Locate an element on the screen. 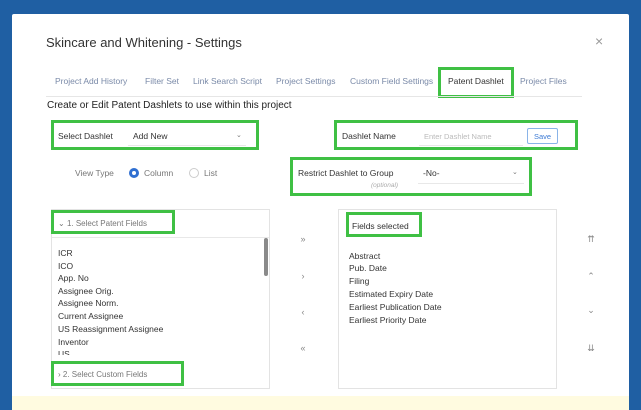 The height and width of the screenshot is (410, 641). tab-project-settings: Project Settings is located at coordinates (306, 81).